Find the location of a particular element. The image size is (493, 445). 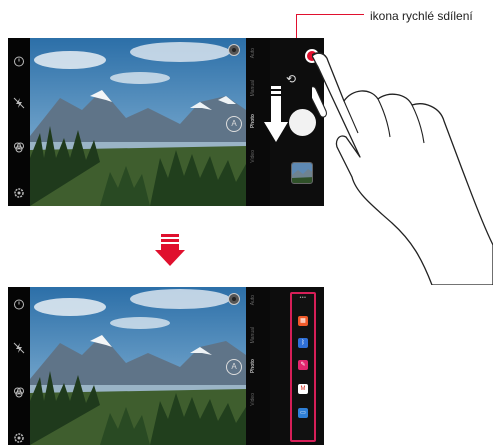

message-icon: ▭ is located at coordinates (303, 413).